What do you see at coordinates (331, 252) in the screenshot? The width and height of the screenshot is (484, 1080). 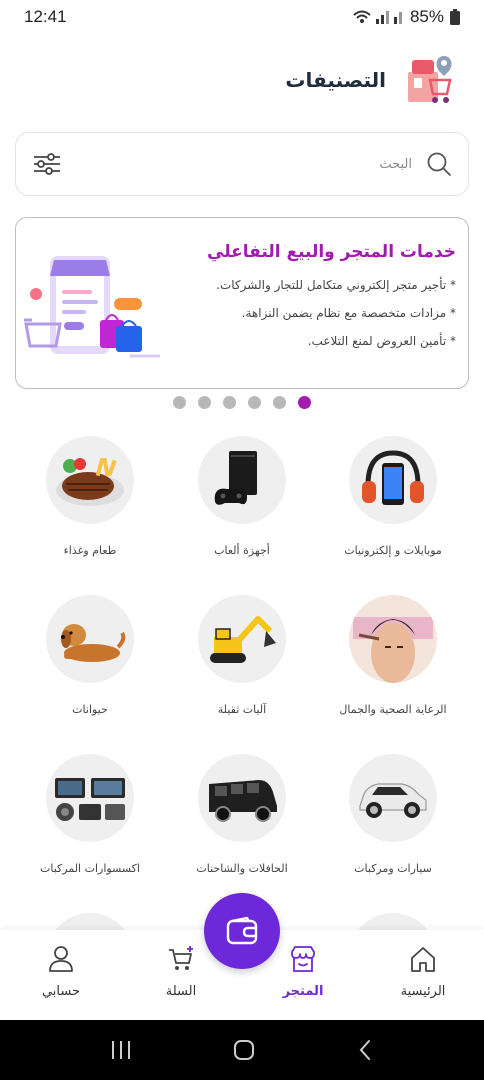 I see `banner-title: خدمات المتجر والبيع التفاعلي` at bounding box center [331, 252].